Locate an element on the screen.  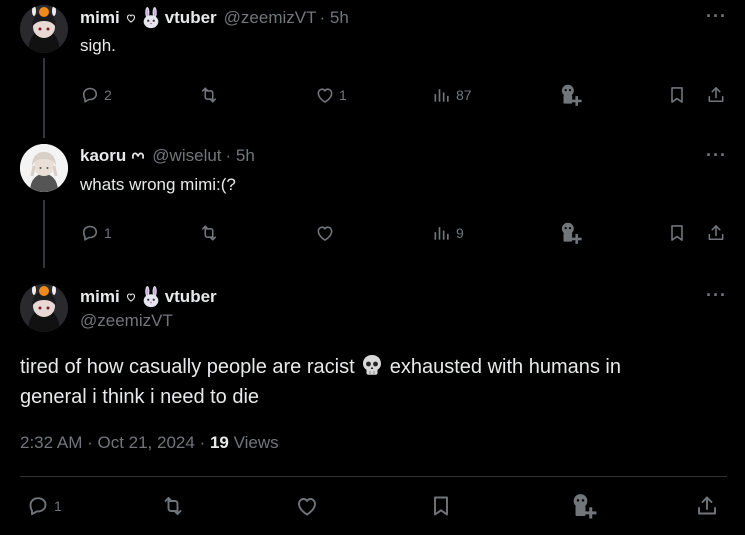
skull-emoji-icon is located at coordinates (372, 365).